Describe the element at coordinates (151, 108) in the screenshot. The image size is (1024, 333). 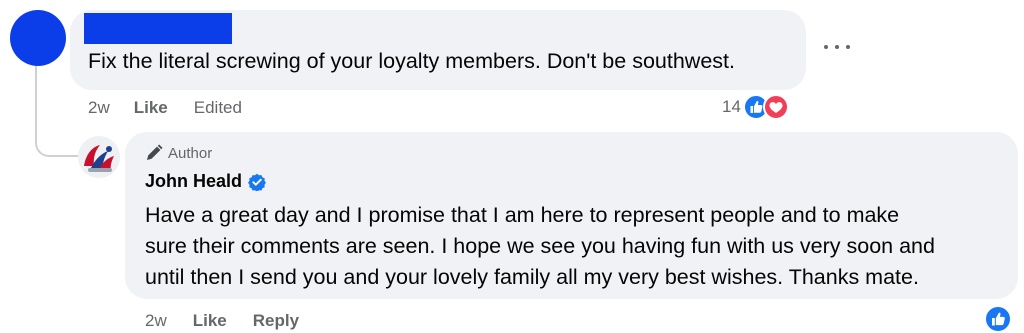
I see `like-button: Like` at that location.